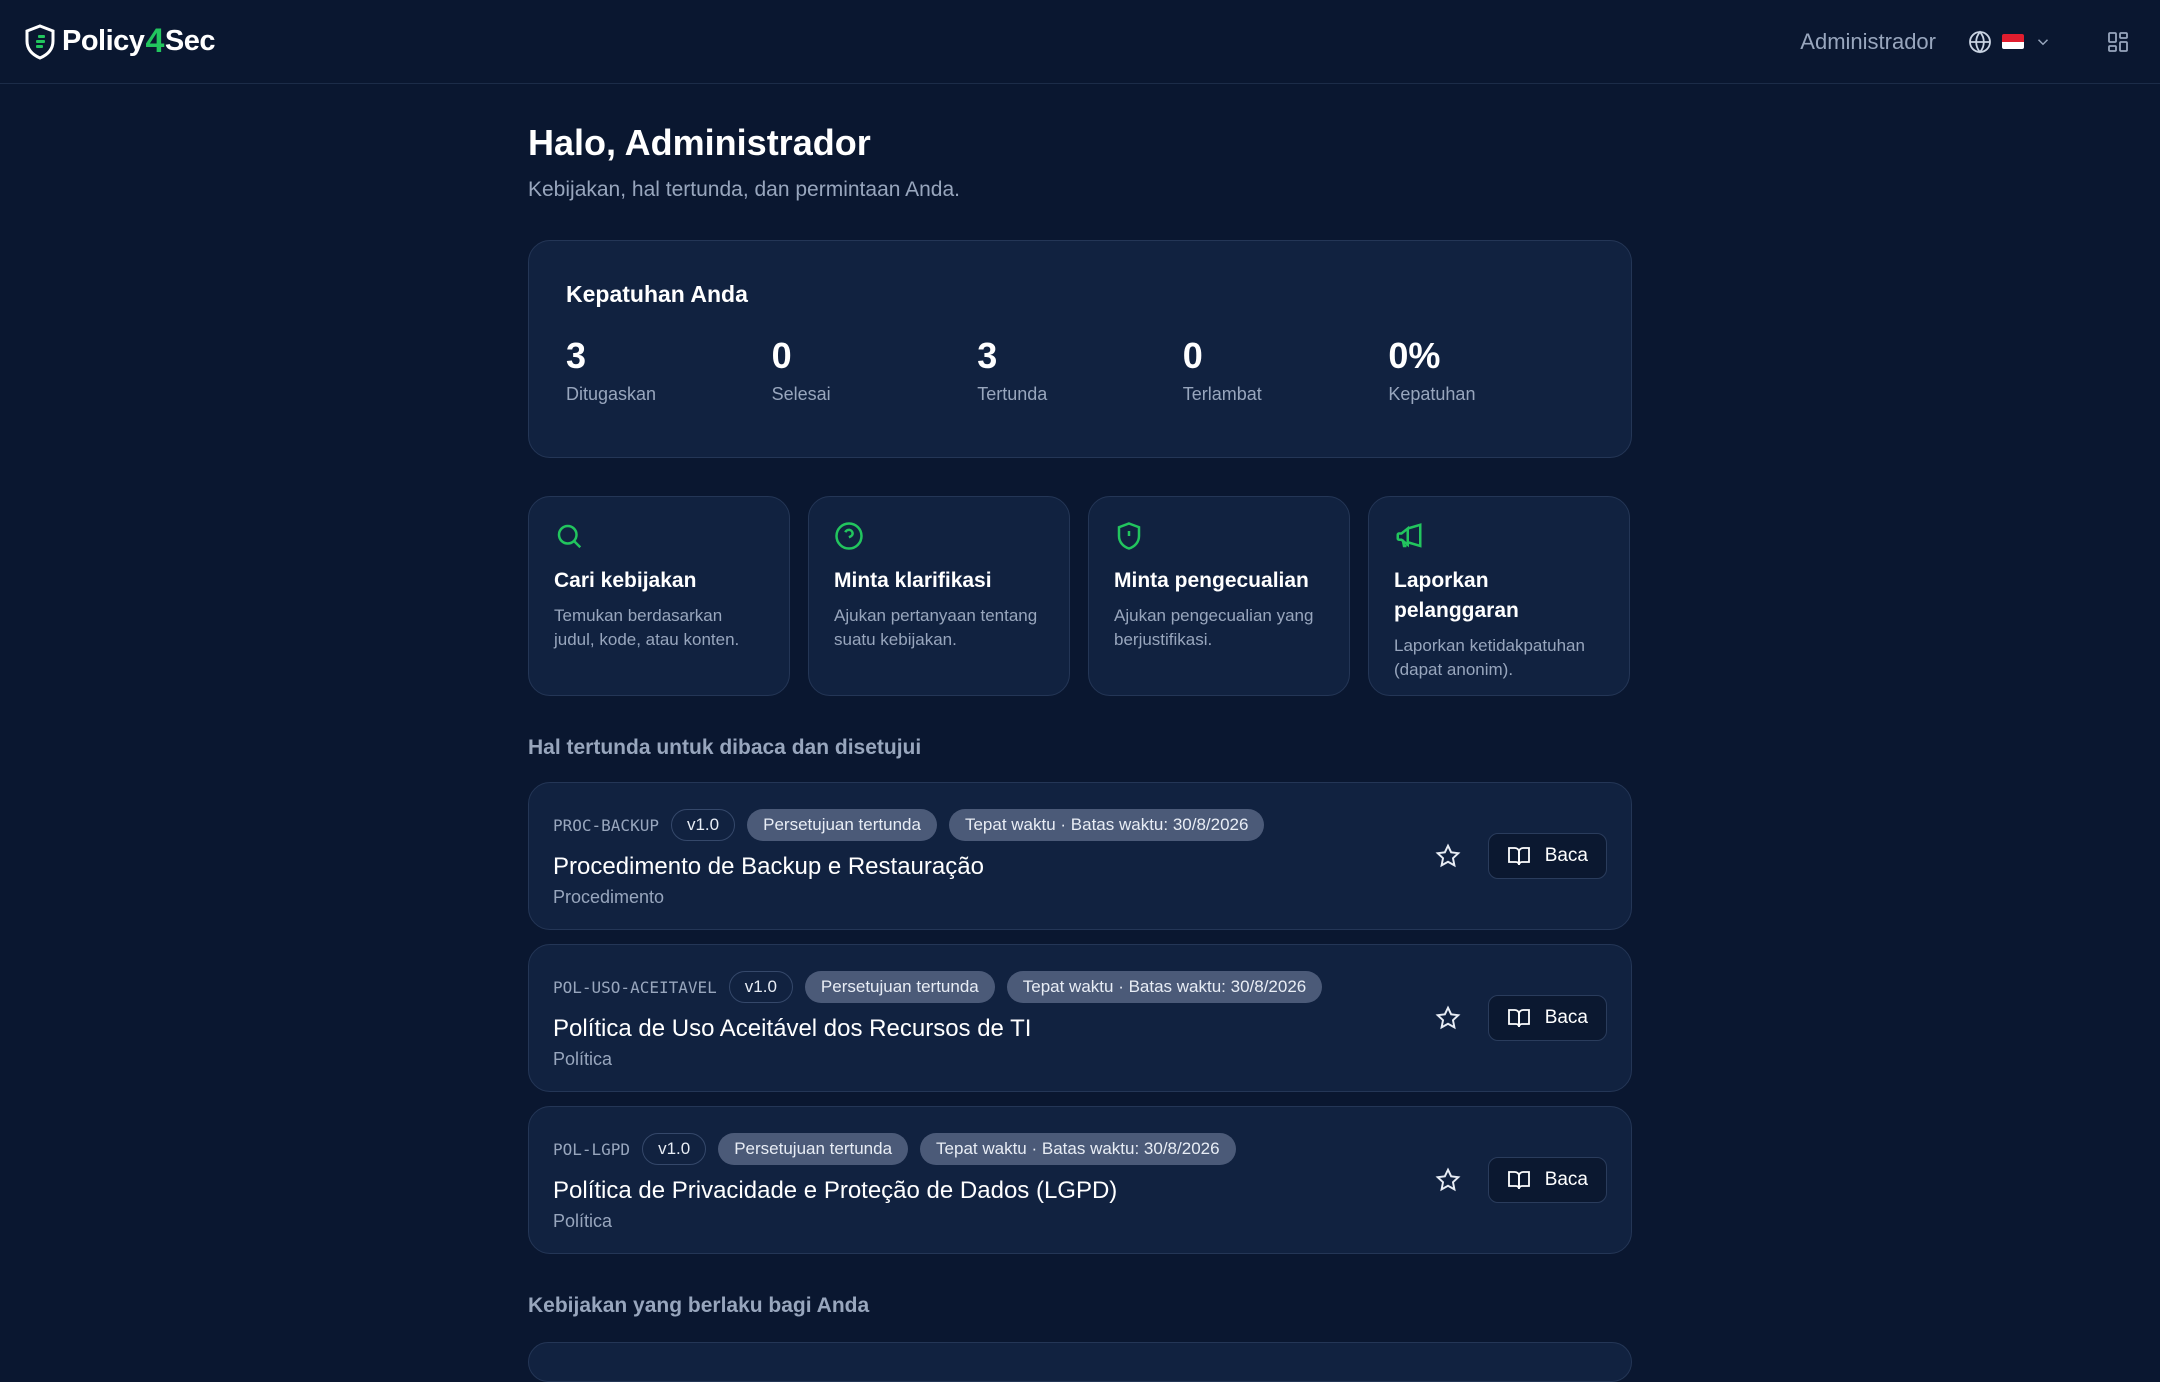 The height and width of the screenshot is (1382, 2160). What do you see at coordinates (1080, 370) in the screenshot?
I see `stat-pending: 3 Tertunda` at bounding box center [1080, 370].